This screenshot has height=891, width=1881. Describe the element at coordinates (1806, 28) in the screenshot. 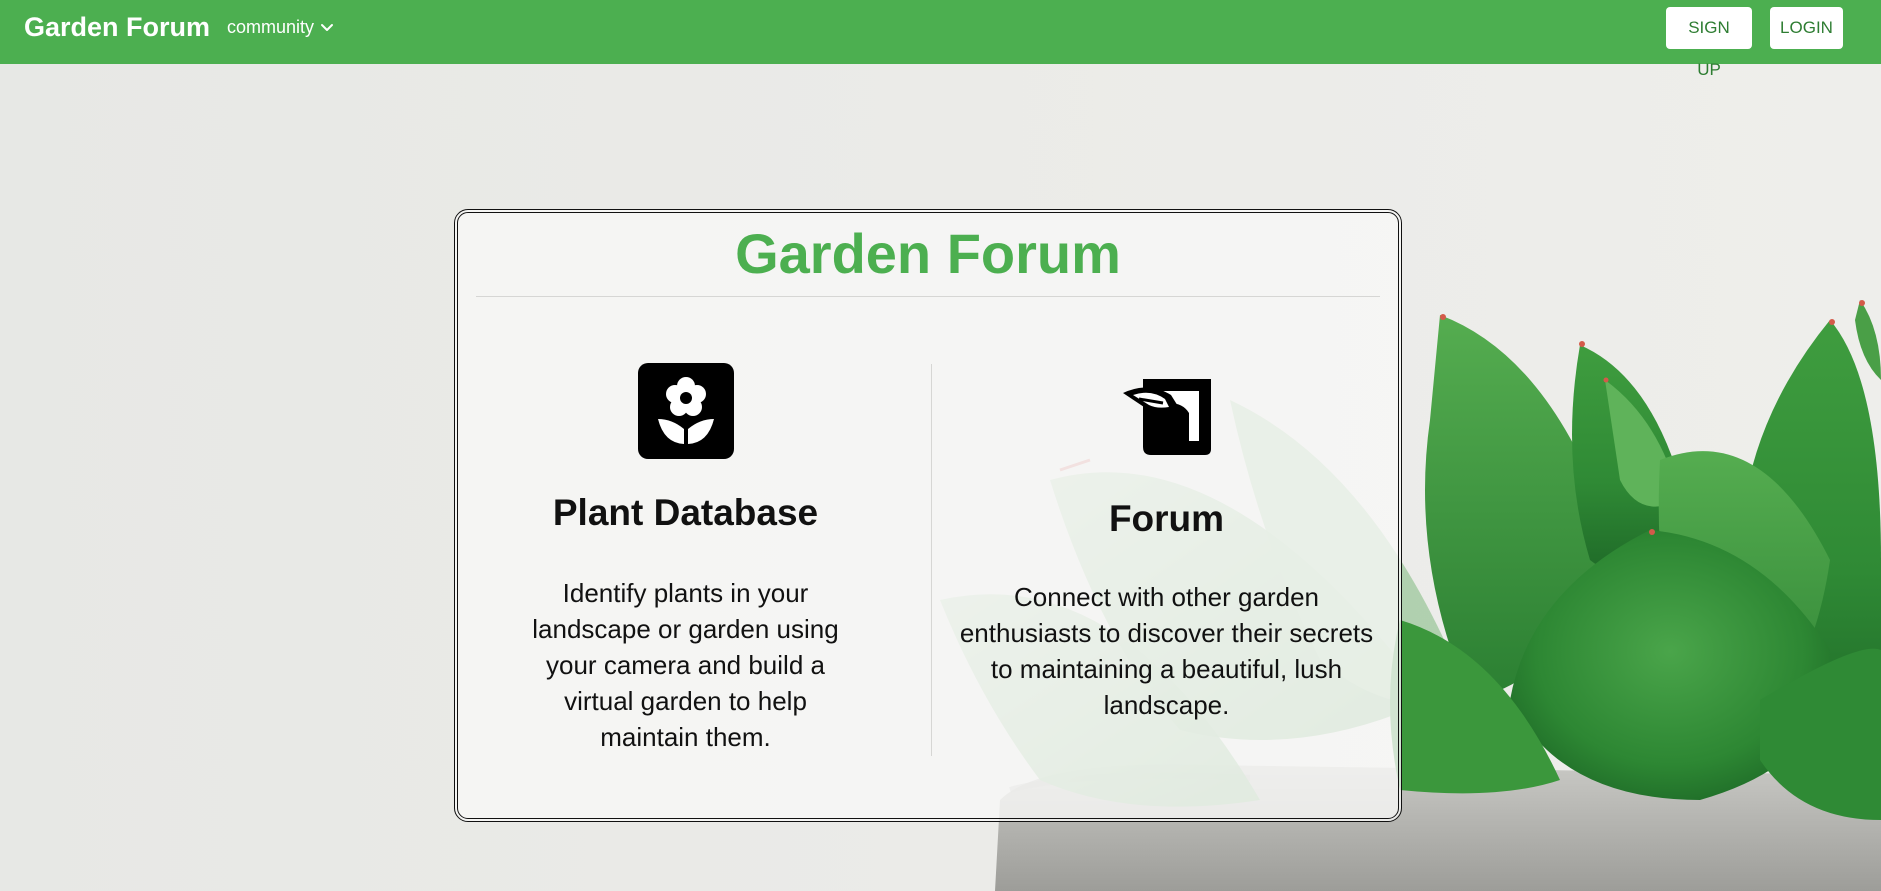

I see `login-button: LOGIN` at that location.